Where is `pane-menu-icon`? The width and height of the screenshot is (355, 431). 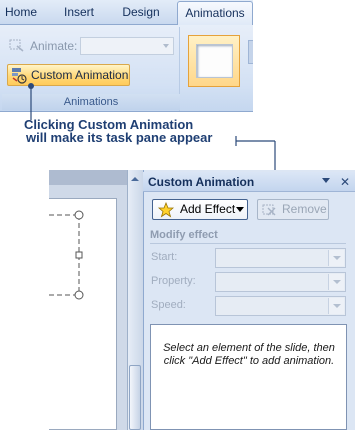 pane-menu-icon is located at coordinates (326, 180).